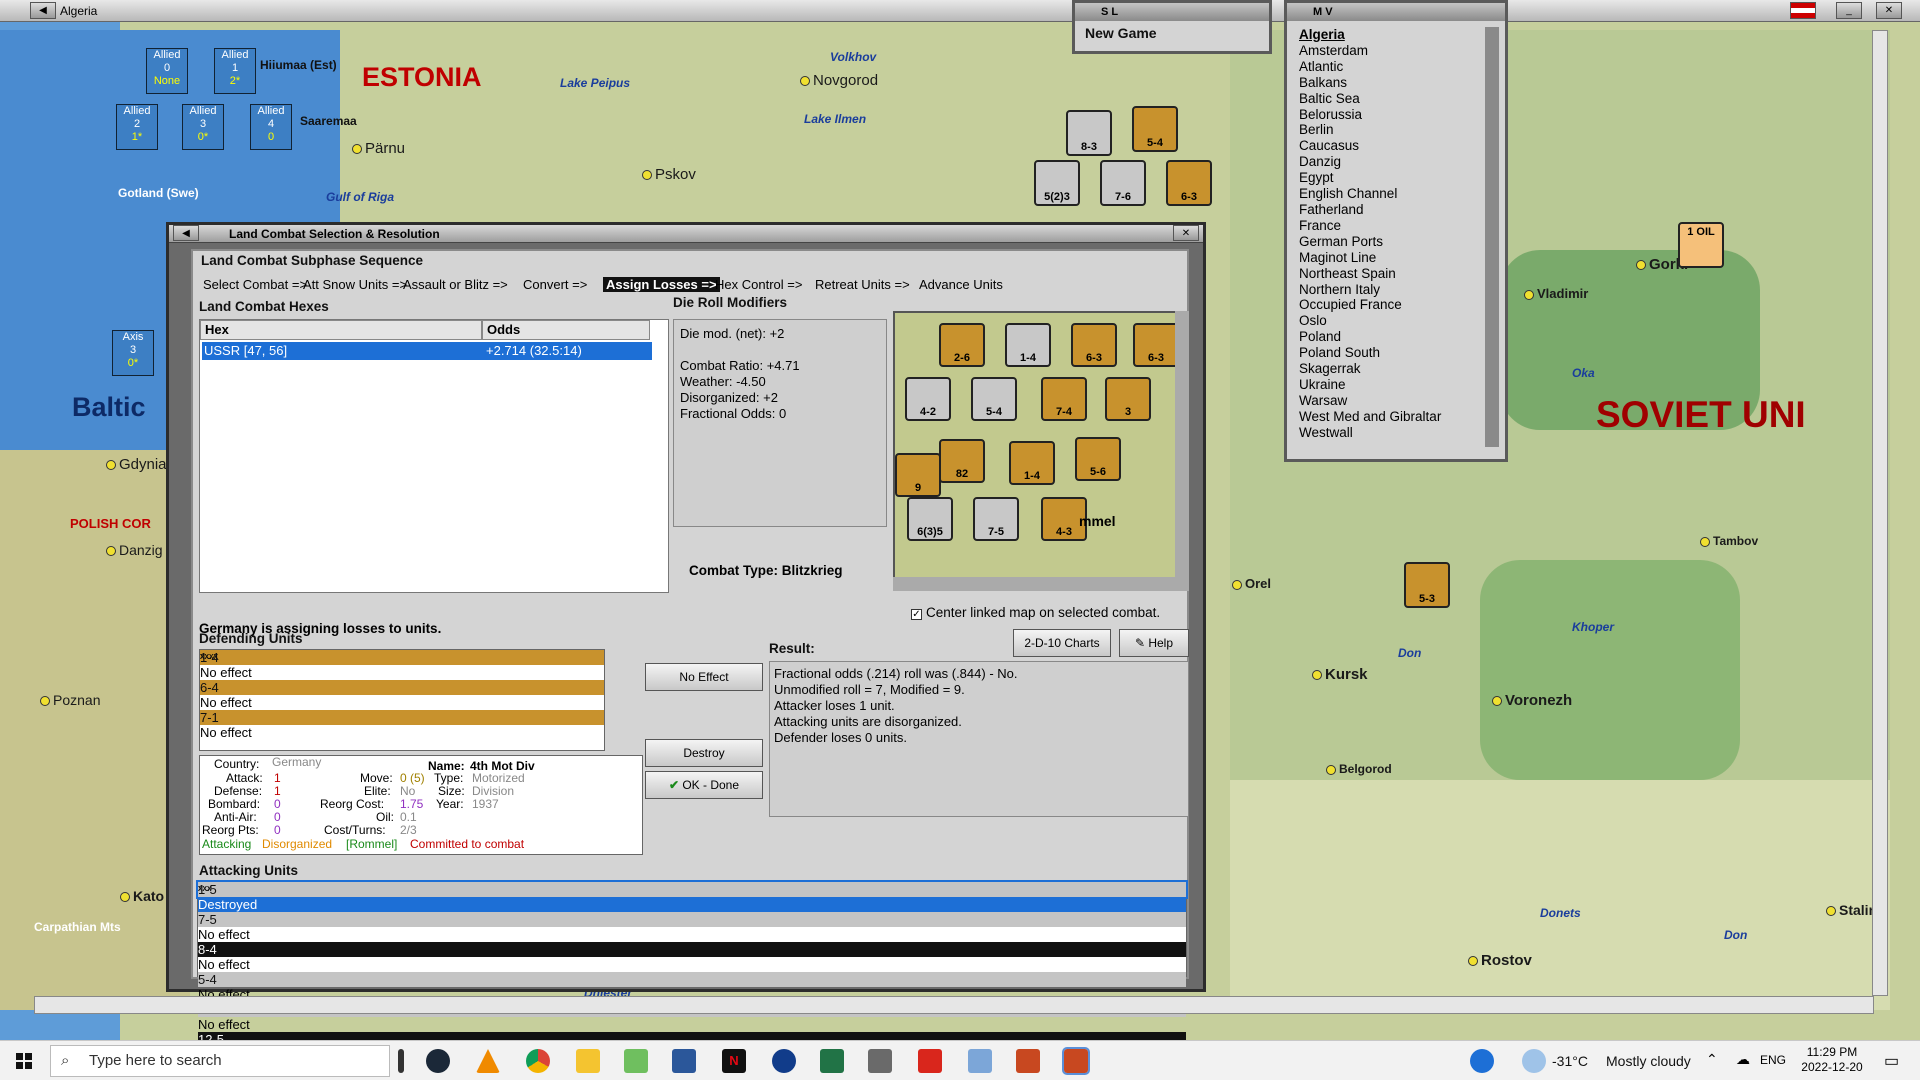  What do you see at coordinates (980, 1061) in the screenshot?
I see `app-window-icon` at bounding box center [980, 1061].